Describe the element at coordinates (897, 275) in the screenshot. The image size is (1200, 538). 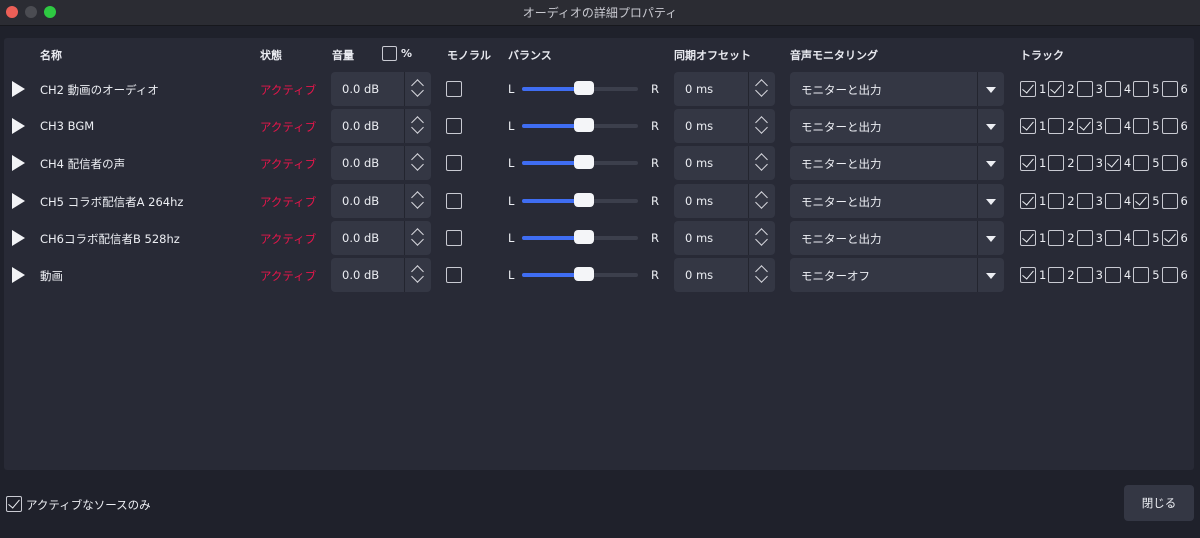
I see `monitoring-select: モニターオフ` at that location.